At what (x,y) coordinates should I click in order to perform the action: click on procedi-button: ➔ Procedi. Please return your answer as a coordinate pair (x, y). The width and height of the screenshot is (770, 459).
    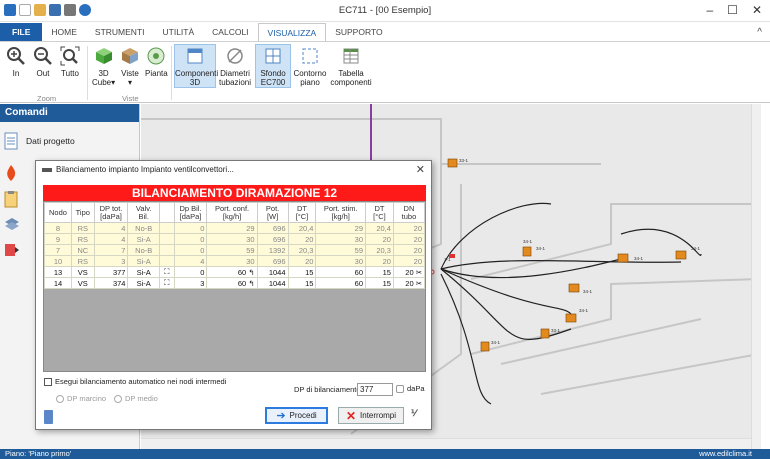
    Looking at the image, I should click on (296, 415).